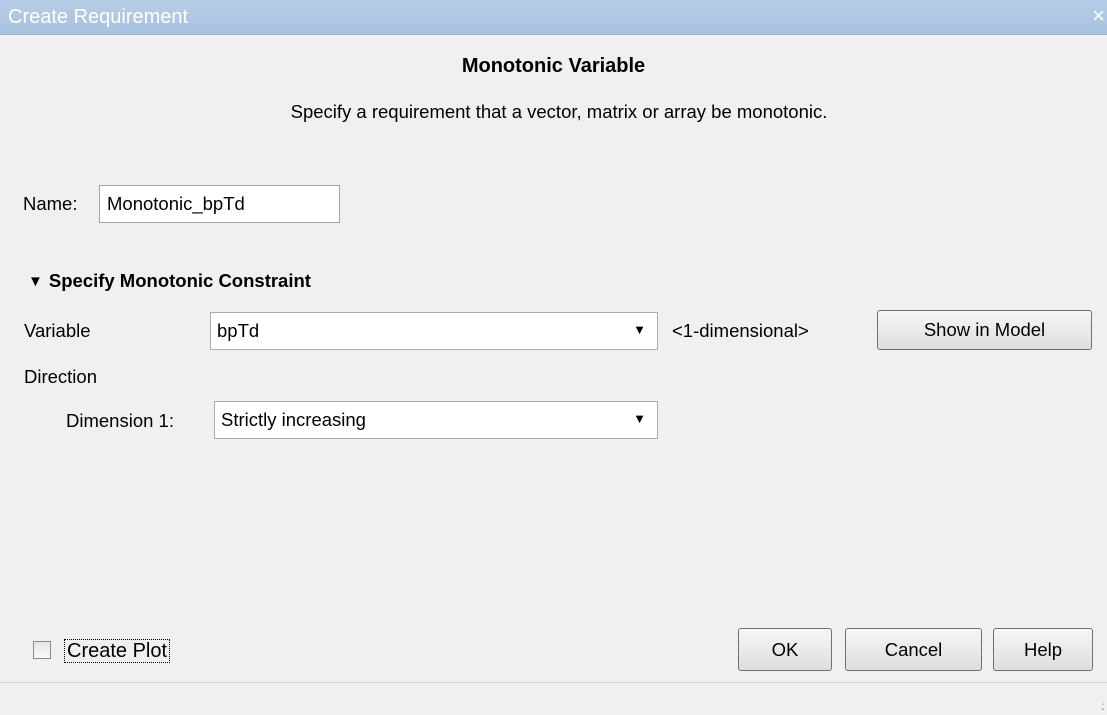 The width and height of the screenshot is (1107, 715). Describe the element at coordinates (293, 419) in the screenshot. I see `direction-select-value: Strictly increasing` at that location.